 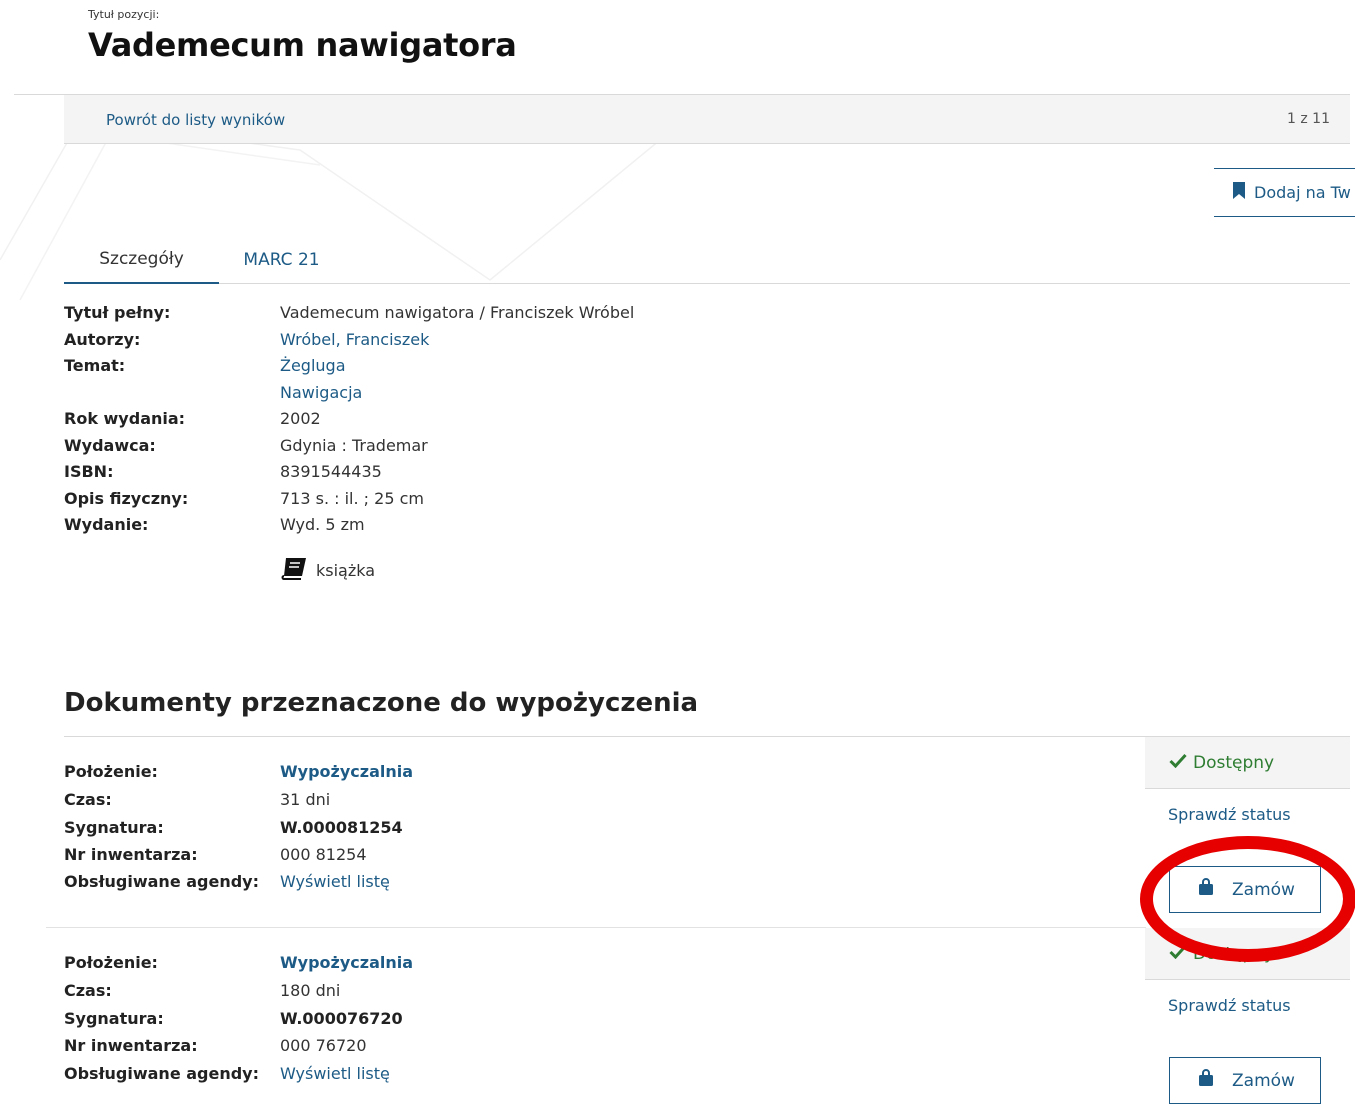 I want to click on holding-row: Nr inwentarza: 000 76720, so click(x=414, y=1049).